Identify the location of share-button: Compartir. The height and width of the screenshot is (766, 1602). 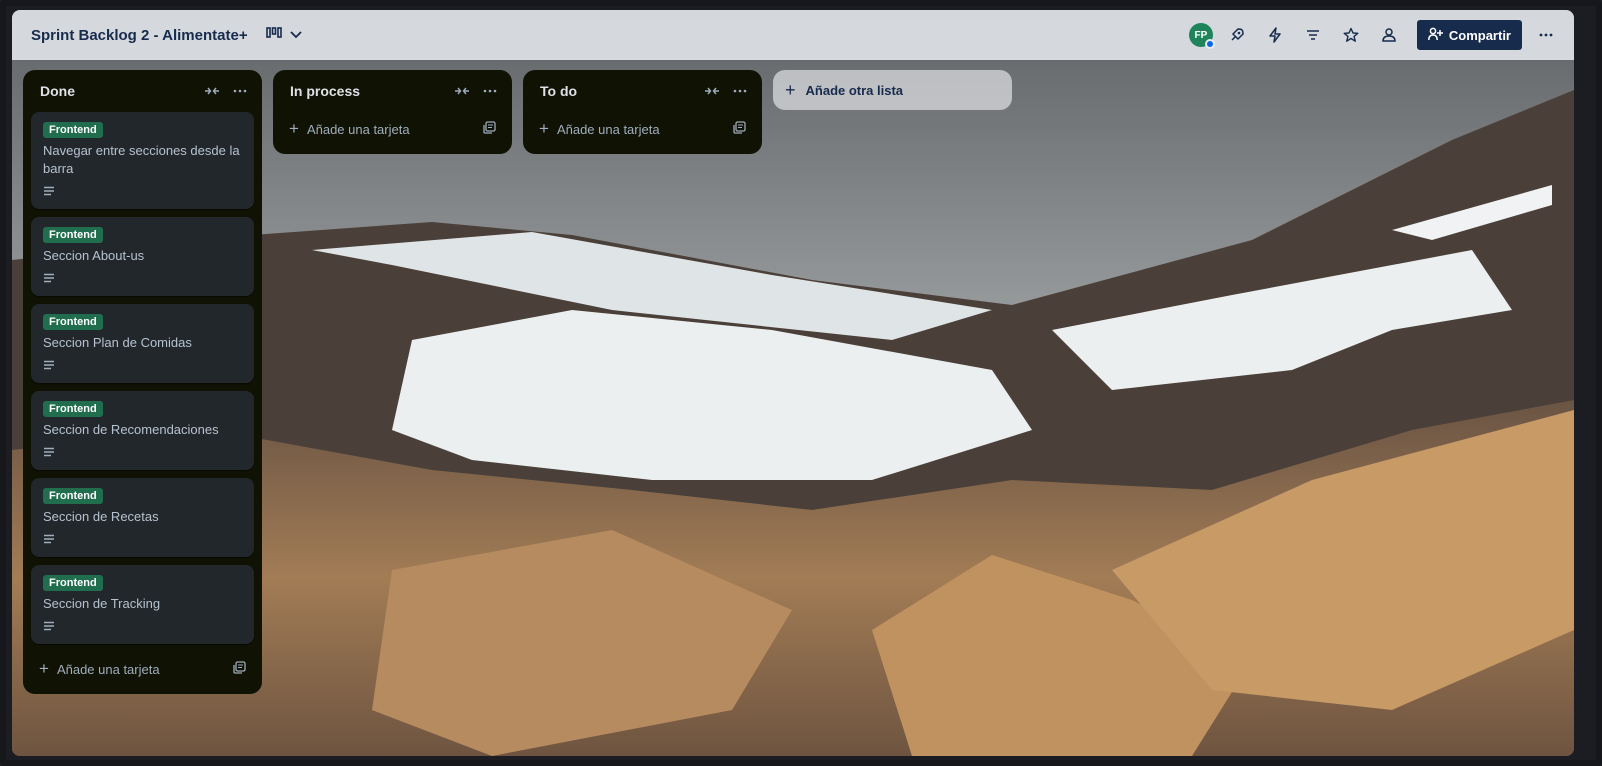
(1469, 35).